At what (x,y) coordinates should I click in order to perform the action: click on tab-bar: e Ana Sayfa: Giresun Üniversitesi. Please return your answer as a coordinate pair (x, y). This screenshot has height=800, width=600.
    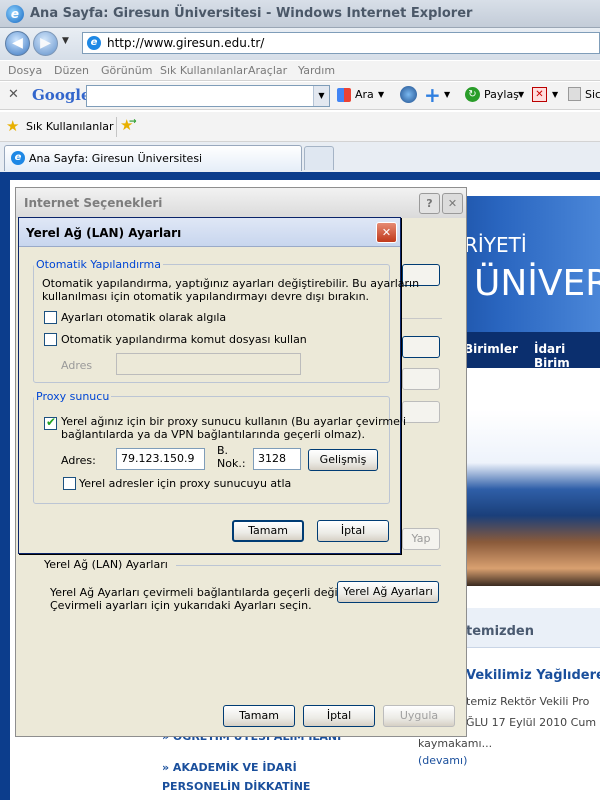
    Looking at the image, I should click on (300, 157).